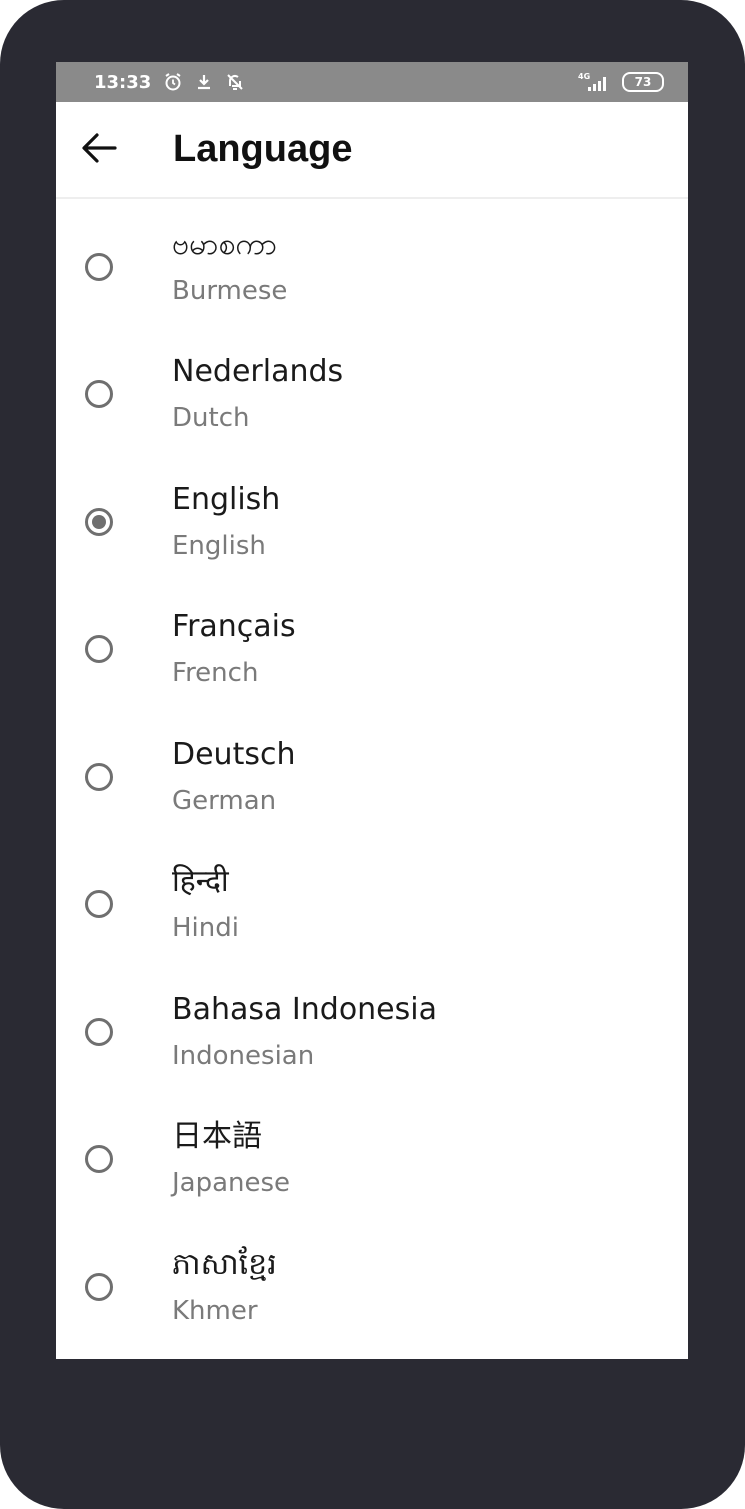 The width and height of the screenshot is (745, 1509). Describe the element at coordinates (224, 800) in the screenshot. I see `language-english-name: German` at that location.